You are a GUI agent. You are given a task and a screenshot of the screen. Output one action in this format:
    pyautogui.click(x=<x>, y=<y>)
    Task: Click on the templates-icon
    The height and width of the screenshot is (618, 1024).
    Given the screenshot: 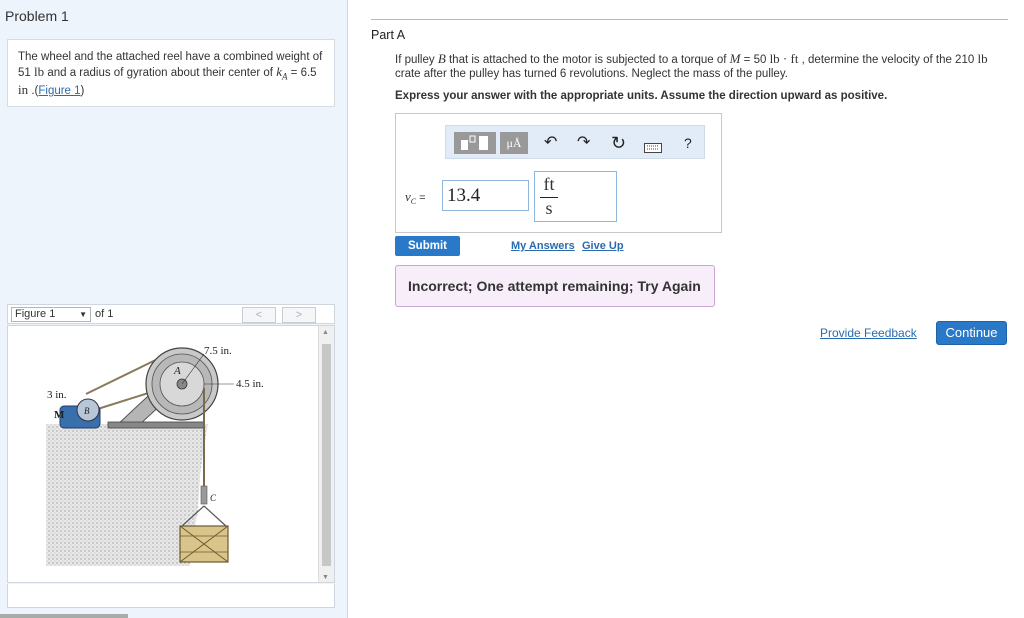 What is the action you would take?
    pyautogui.click(x=474, y=142)
    